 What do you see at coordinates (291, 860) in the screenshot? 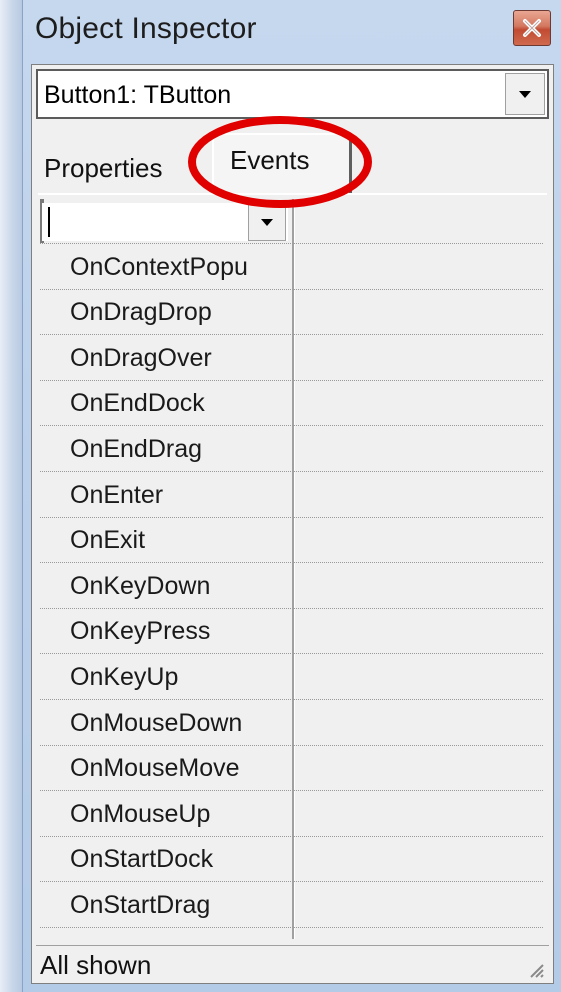
I see `event-row-onstartdock: OnStartDock` at bounding box center [291, 860].